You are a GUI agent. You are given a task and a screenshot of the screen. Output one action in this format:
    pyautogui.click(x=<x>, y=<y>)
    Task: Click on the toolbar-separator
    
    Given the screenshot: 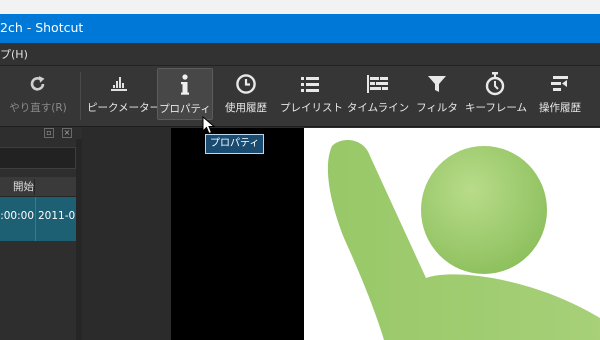 What is the action you would take?
    pyautogui.click(x=80, y=96)
    